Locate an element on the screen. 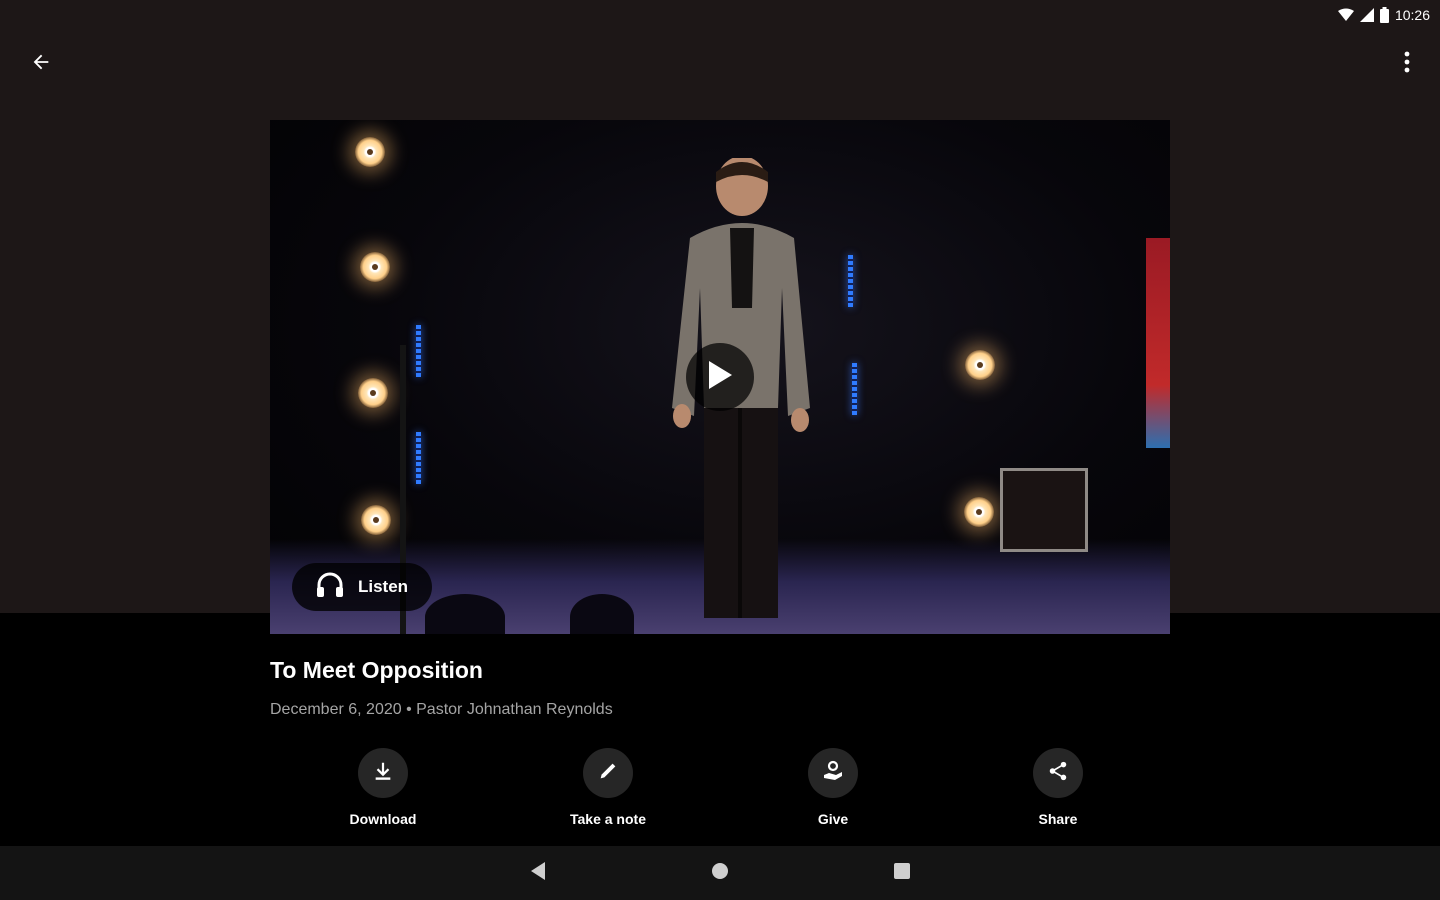 The width and height of the screenshot is (1440, 900). give-label: Give is located at coordinates (833, 819).